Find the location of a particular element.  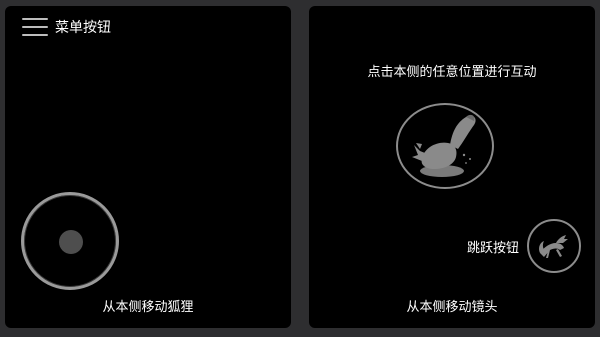

interaction-hint: 点击本侧的任意位置进行互动 is located at coordinates (452, 72).